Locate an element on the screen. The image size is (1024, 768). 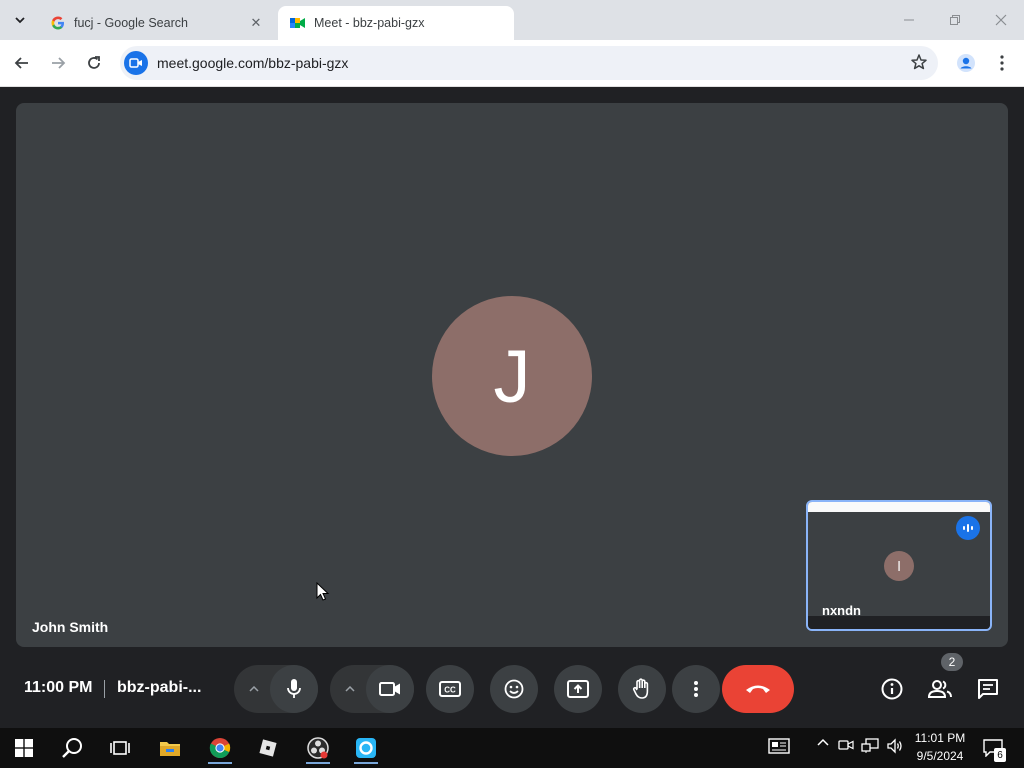
meeting-controls-bar: 11:00 PM bbz-pabi-... CC 2 is located at coordinates (512, 687).